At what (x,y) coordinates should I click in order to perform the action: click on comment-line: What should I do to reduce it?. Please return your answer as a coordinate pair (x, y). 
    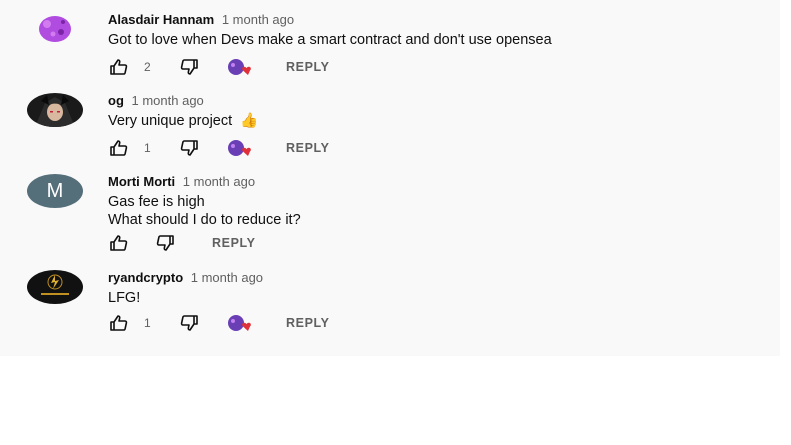
    Looking at the image, I should click on (204, 220).